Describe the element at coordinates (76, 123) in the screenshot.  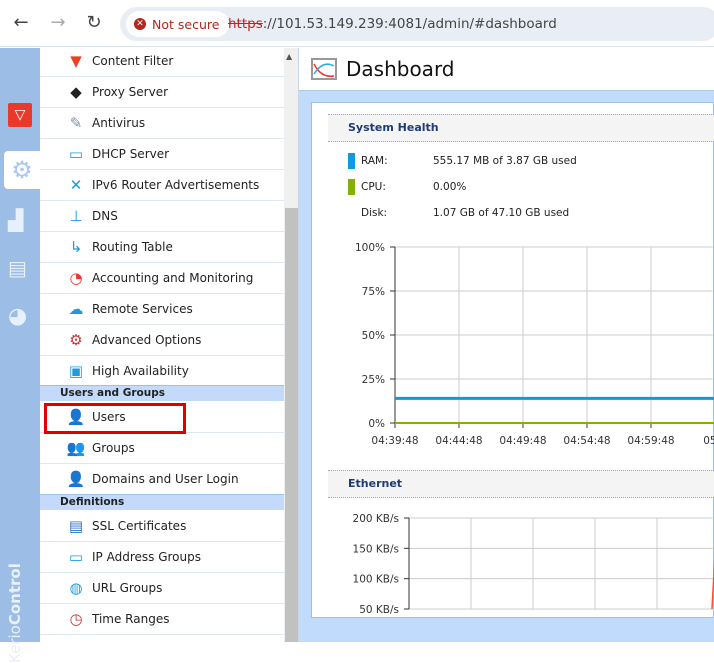
I see `syringe-icon: ✎` at that location.